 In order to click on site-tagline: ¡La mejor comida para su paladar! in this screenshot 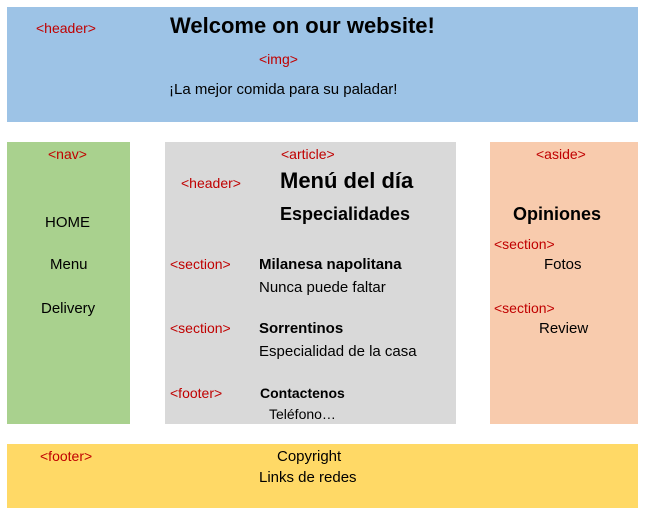, I will do `click(283, 89)`.